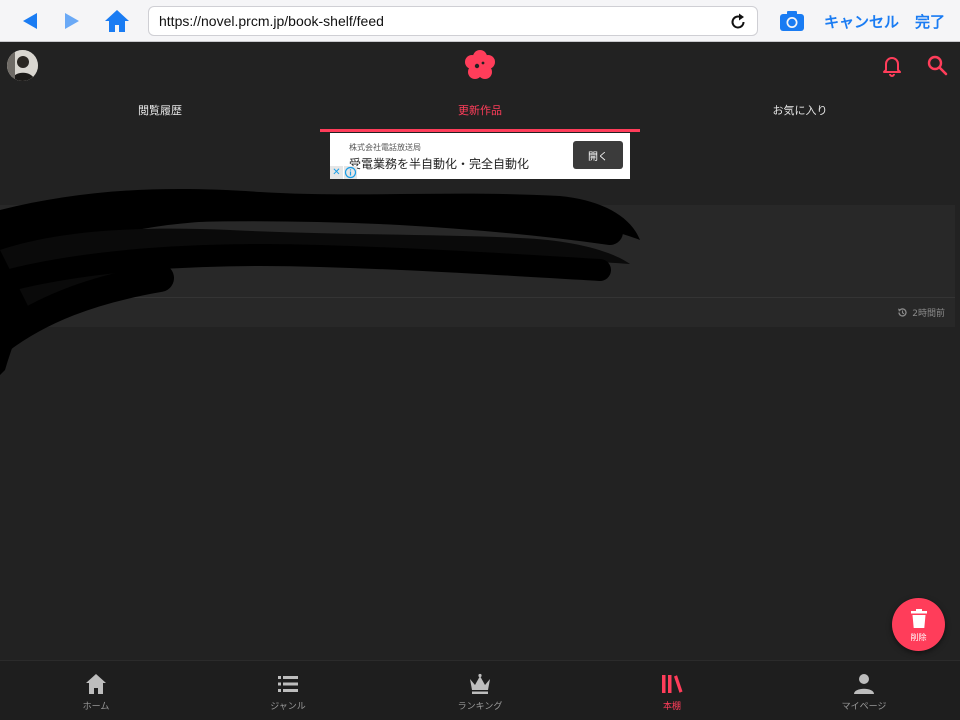 This screenshot has width=960, height=720. What do you see at coordinates (919, 618) in the screenshot?
I see `trash-icon` at bounding box center [919, 618].